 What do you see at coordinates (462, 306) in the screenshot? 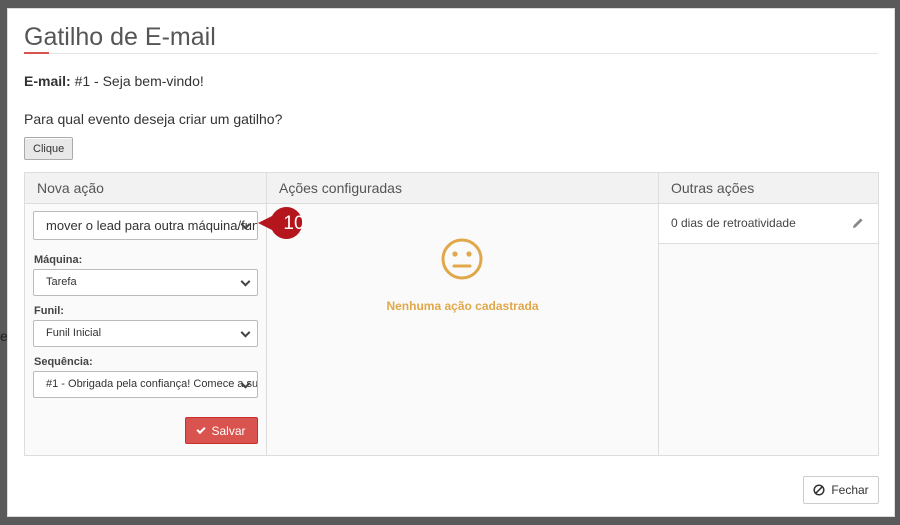
I see `empty-state-text: Nenhuma ação cadastrada` at bounding box center [462, 306].